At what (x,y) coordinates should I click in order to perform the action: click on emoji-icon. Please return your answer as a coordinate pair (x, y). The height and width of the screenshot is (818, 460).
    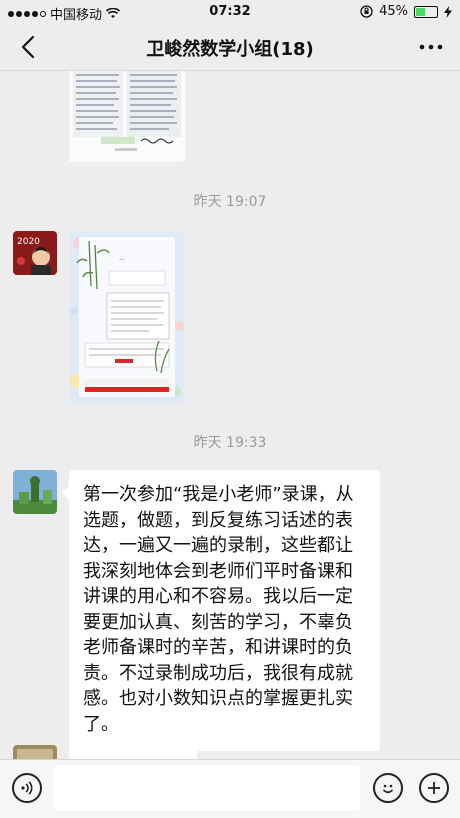
    Looking at the image, I should click on (388, 789).